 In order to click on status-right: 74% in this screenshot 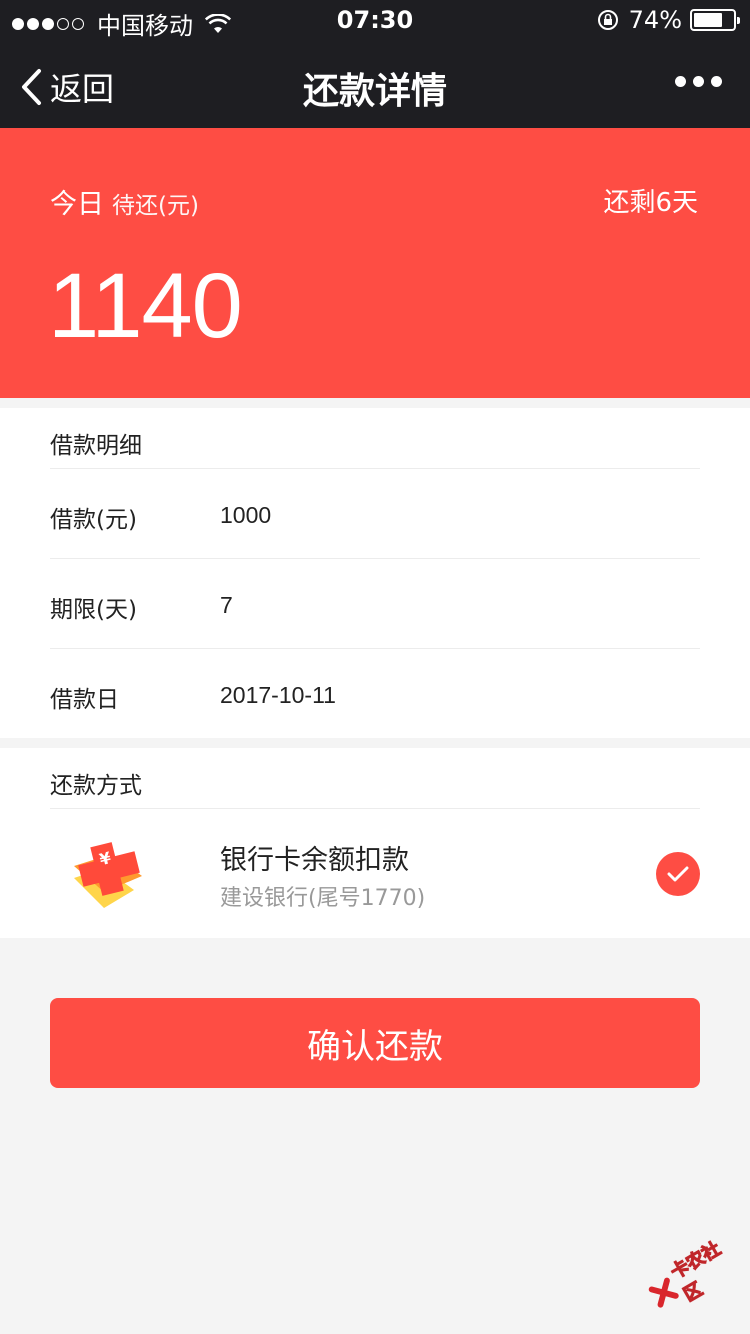, I will do `click(668, 20)`.